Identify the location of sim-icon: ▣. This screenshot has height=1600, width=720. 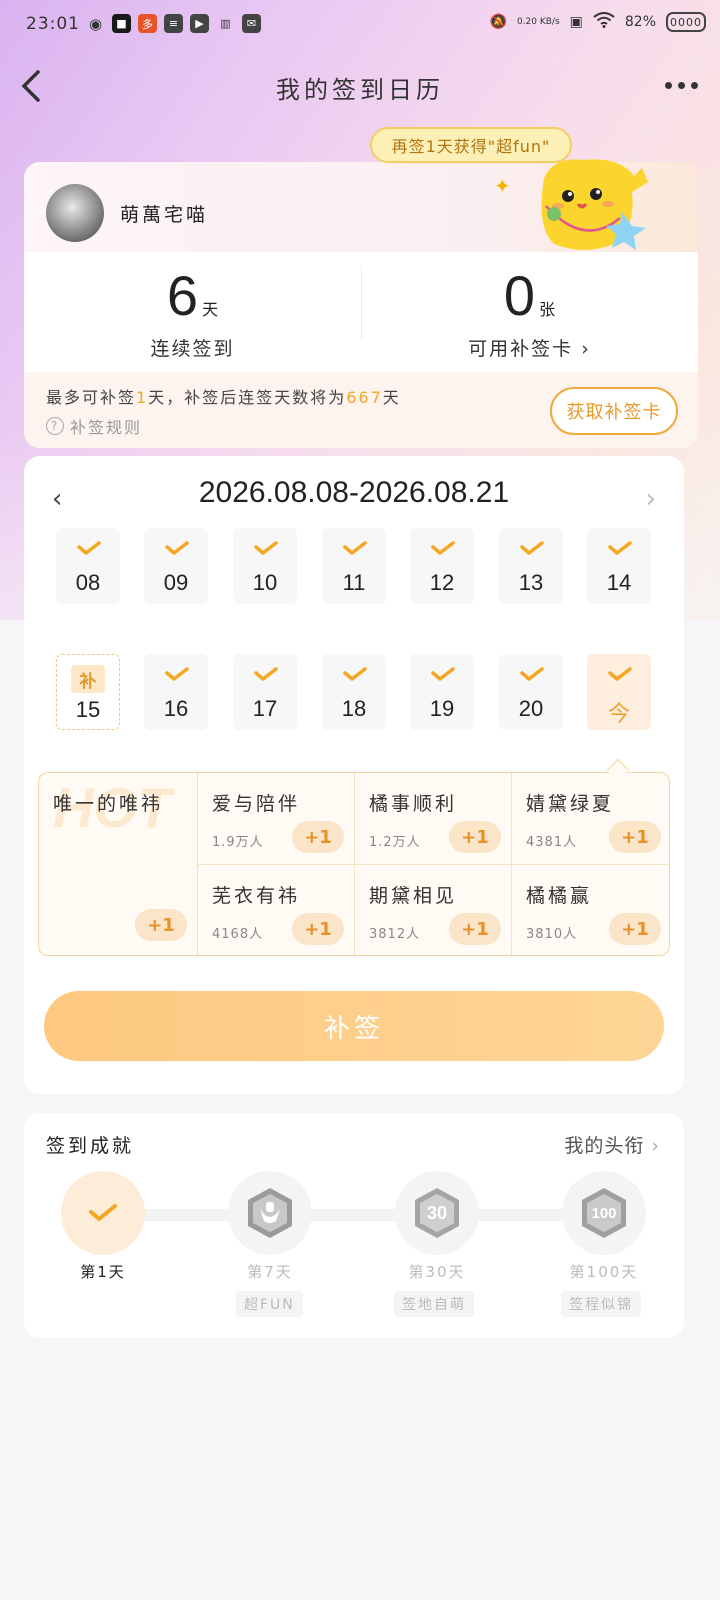
(576, 22).